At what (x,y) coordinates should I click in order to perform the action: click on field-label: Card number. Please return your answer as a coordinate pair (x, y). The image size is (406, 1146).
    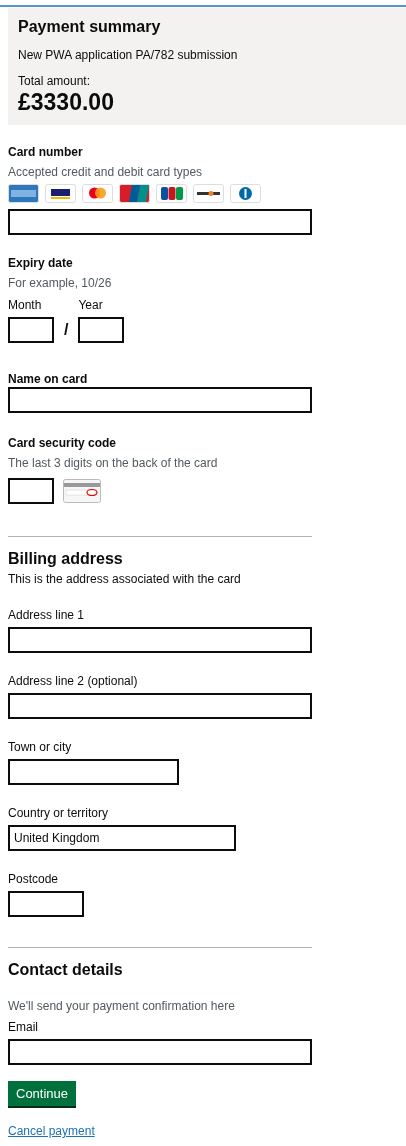
    Looking at the image, I should click on (46, 152).